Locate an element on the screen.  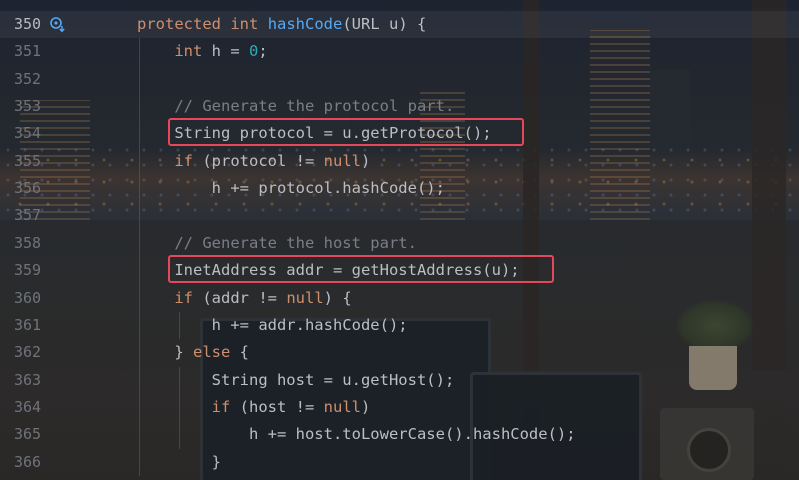
code-line: 353 // Generate the protocol part. is located at coordinates (399, 106).